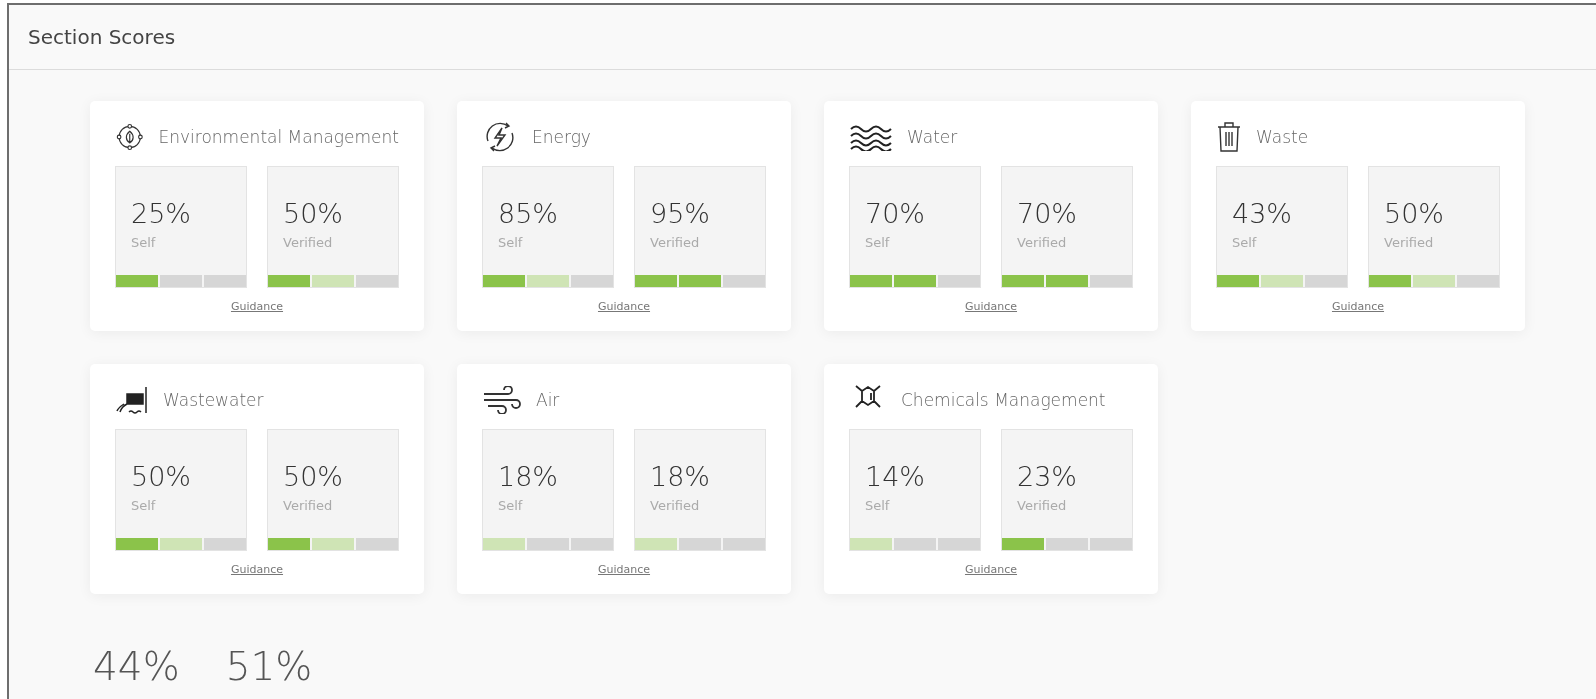 Image resolution: width=1596 pixels, height=699 pixels. What do you see at coordinates (1047, 477) in the screenshot?
I see `score-value: 23%` at bounding box center [1047, 477].